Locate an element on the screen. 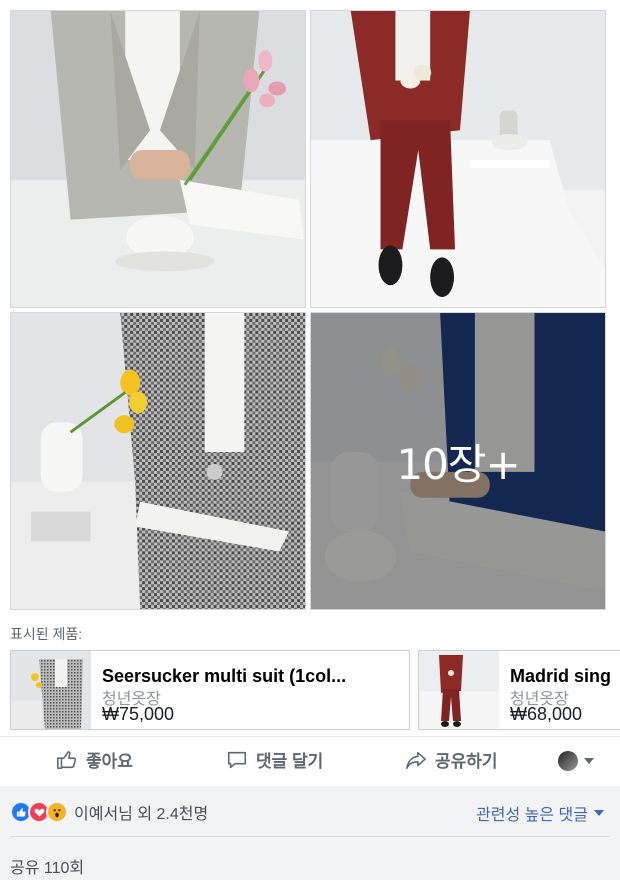 This screenshot has width=620, height=880. share-label: 공유하기 is located at coordinates (466, 761).